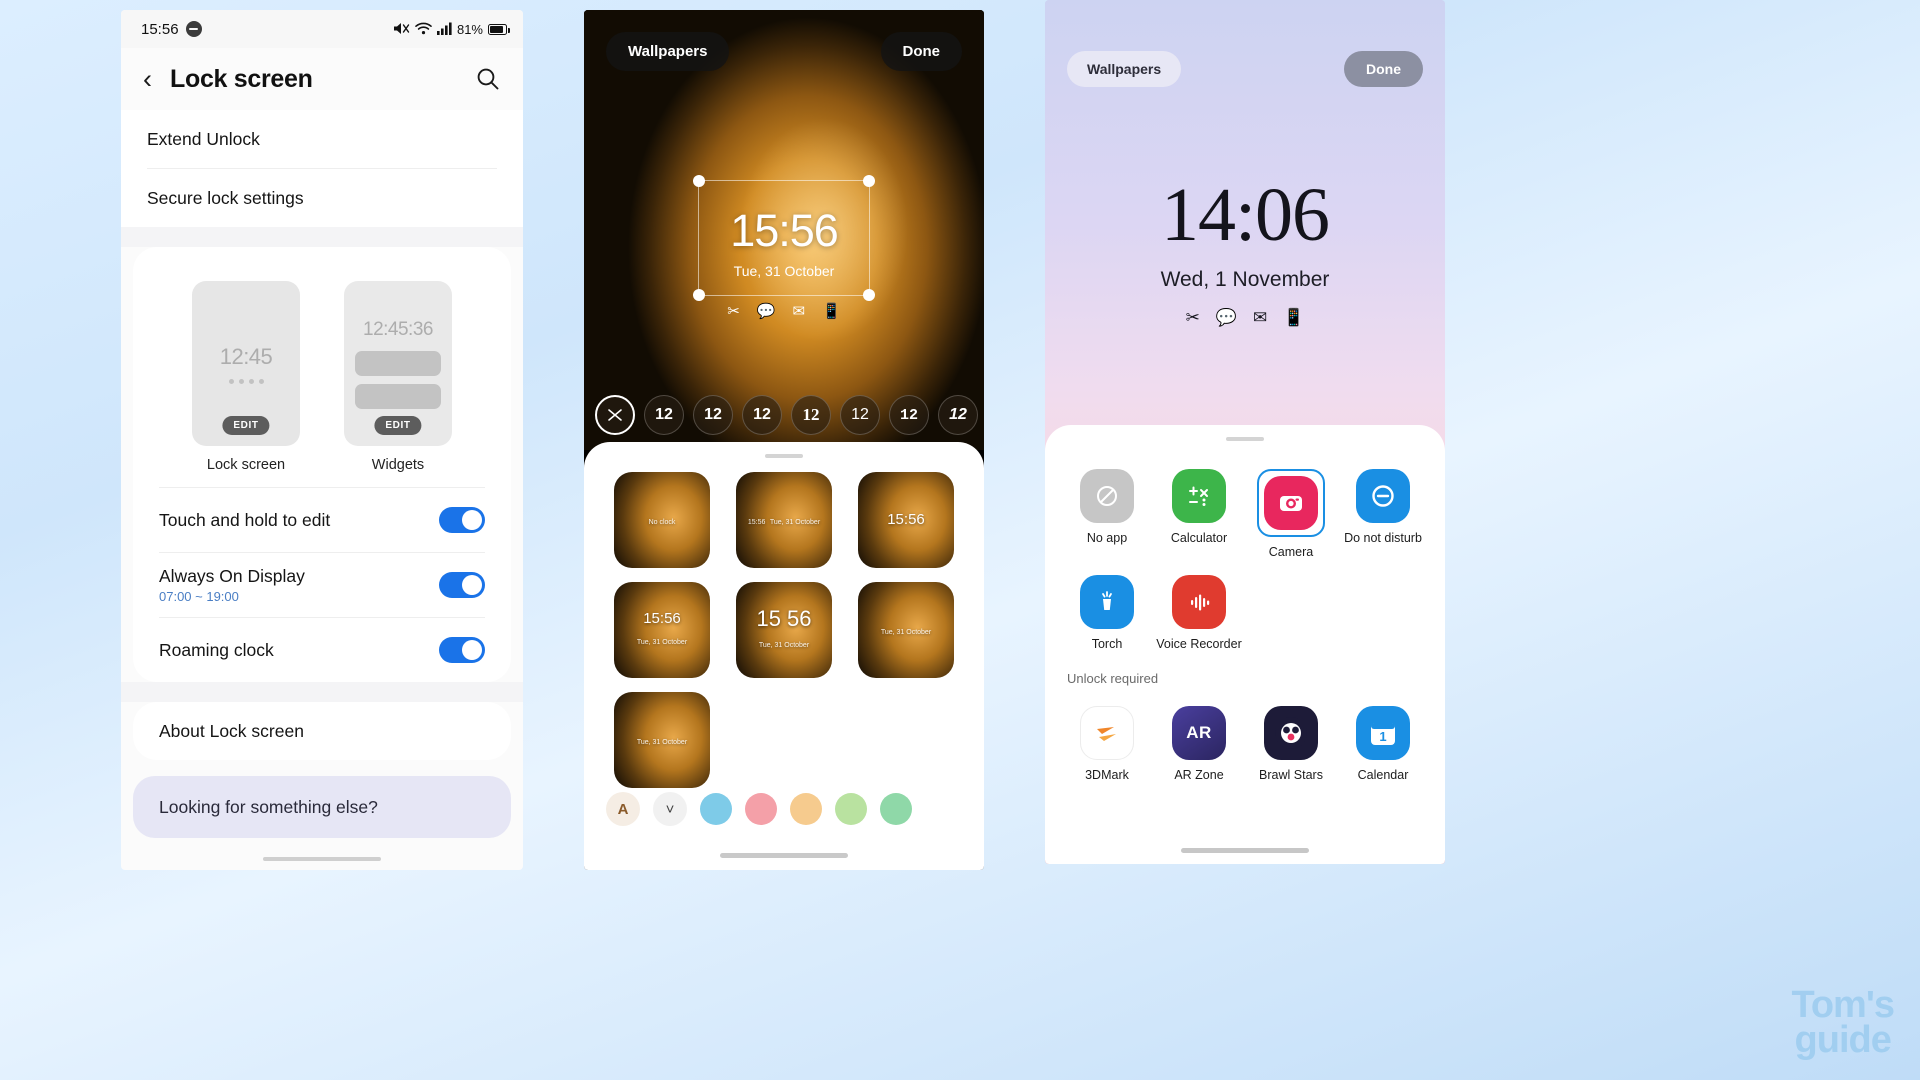  What do you see at coordinates (784, 238) in the screenshot?
I see `clock-selection-box: 15:56 Tue, 31 October` at bounding box center [784, 238].